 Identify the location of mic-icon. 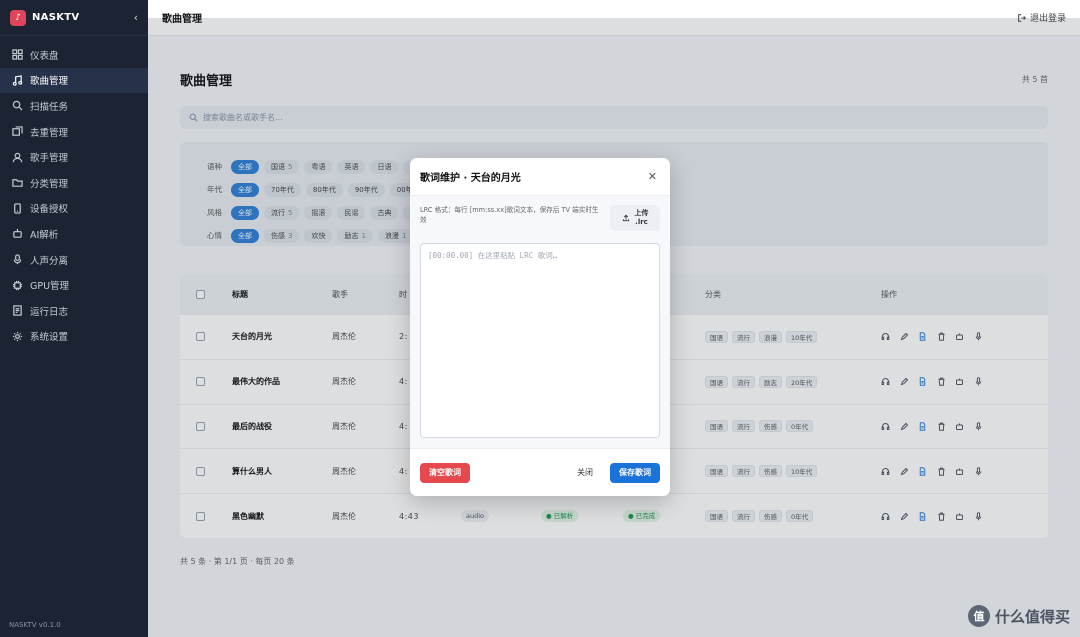
(17, 260).